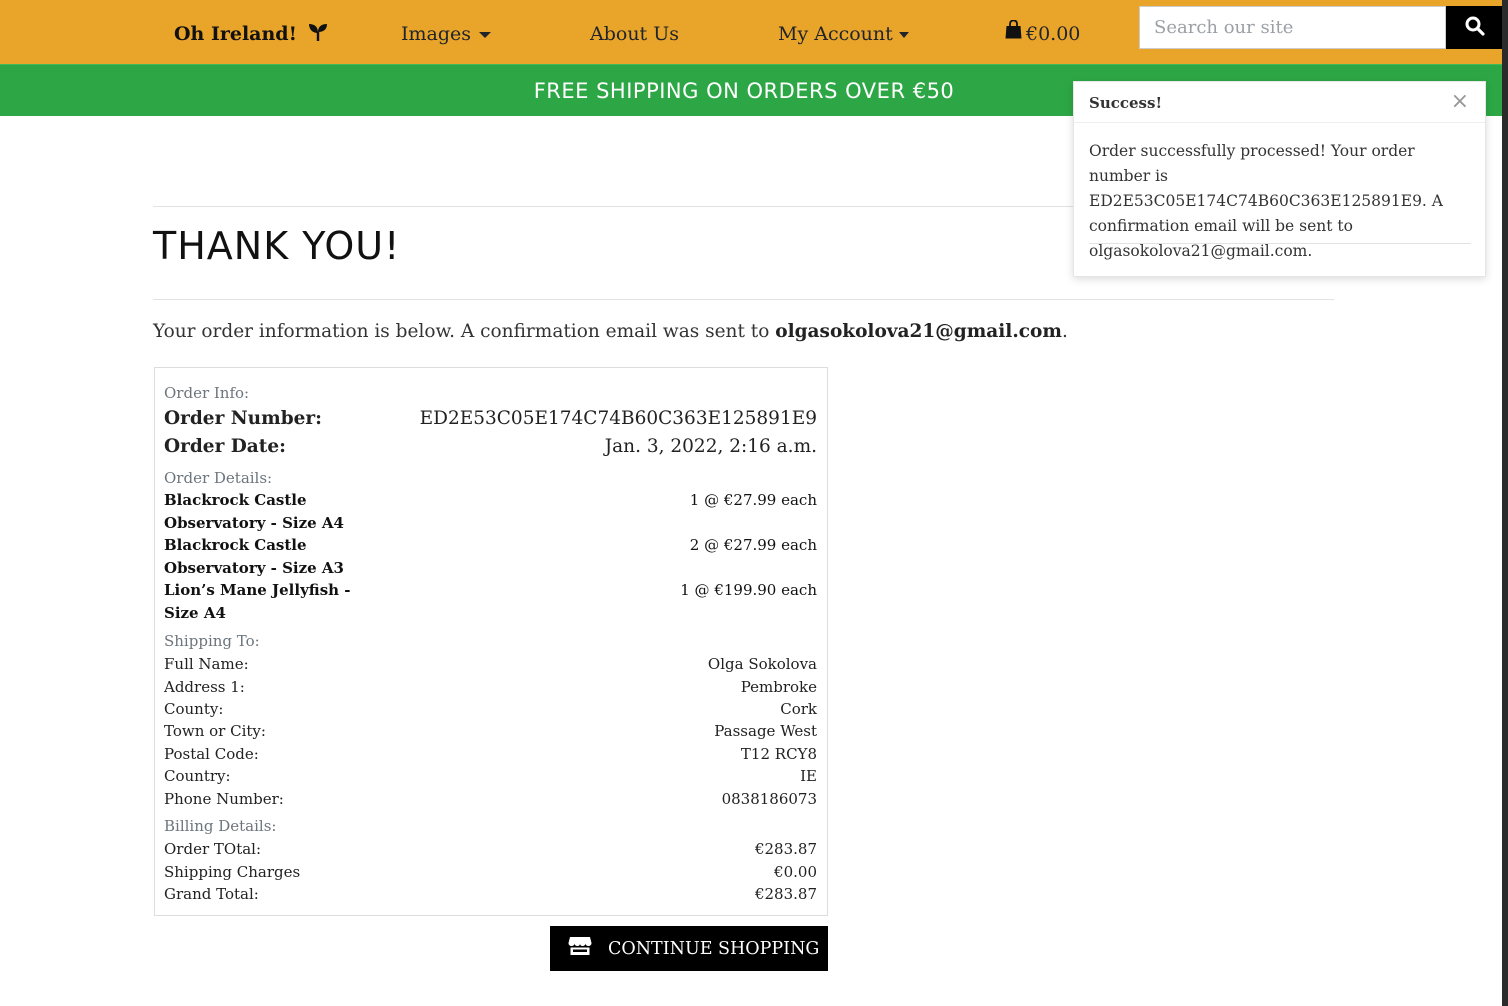  What do you see at coordinates (1013, 33) in the screenshot?
I see `shopping-bag-icon` at bounding box center [1013, 33].